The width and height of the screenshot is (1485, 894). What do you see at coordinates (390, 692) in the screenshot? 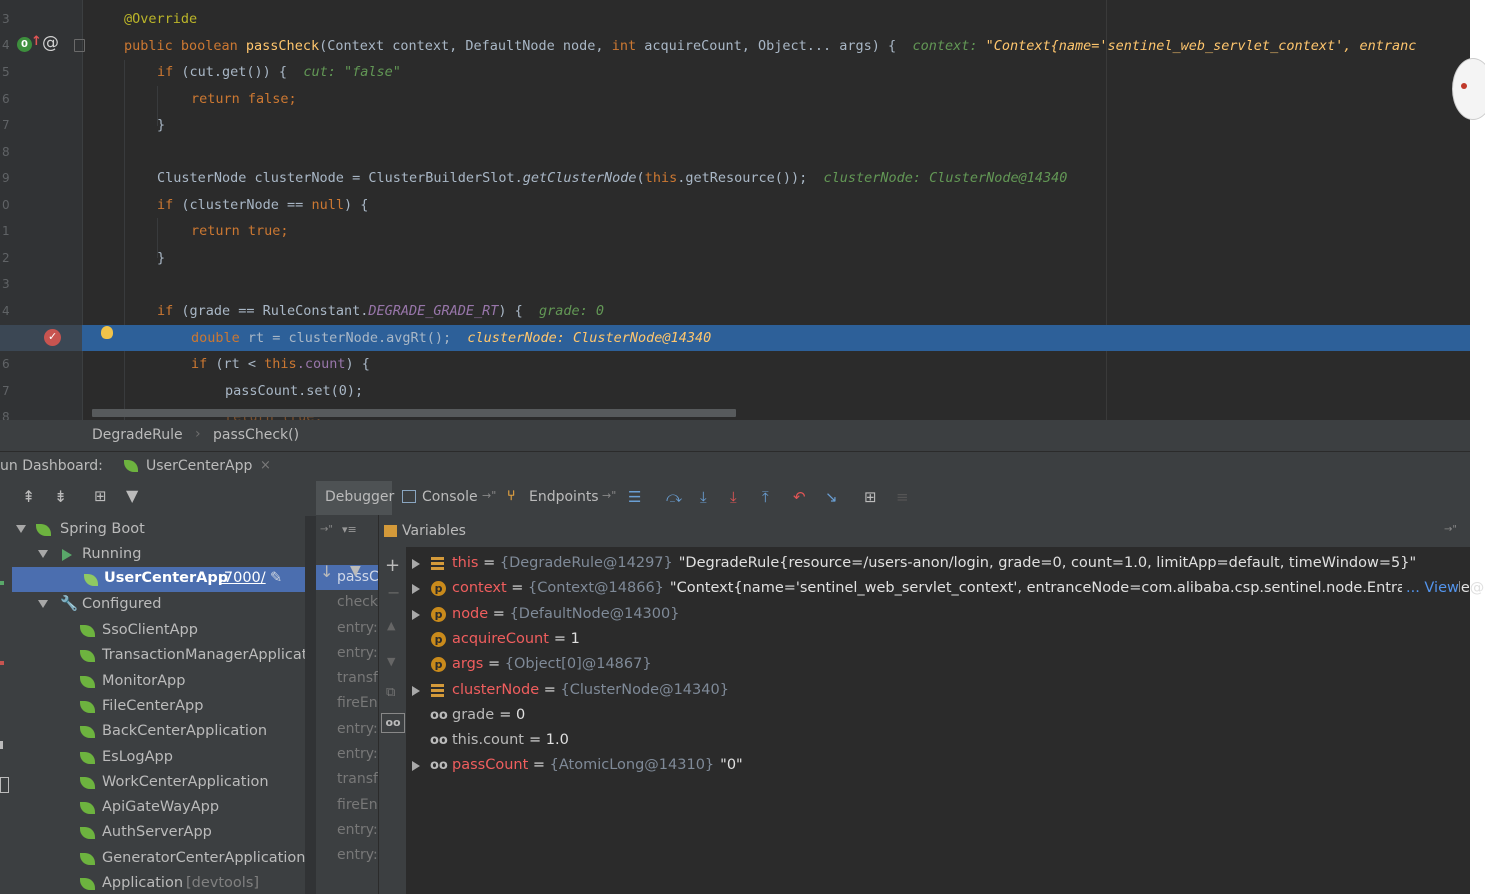
I see `copy-icon: ⧉` at bounding box center [390, 692].